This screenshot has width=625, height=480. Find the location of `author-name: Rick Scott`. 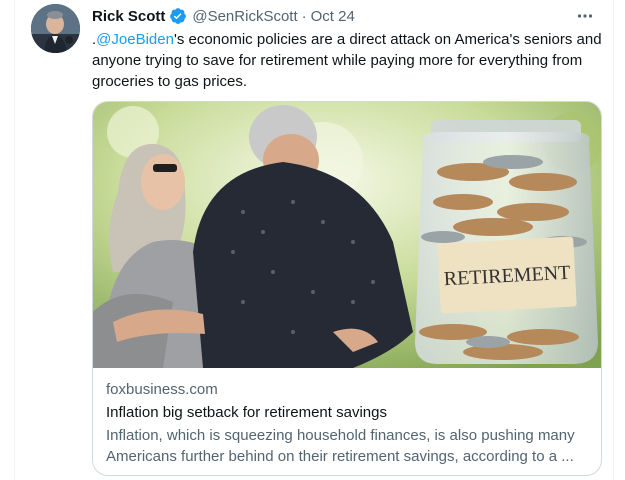

author-name: Rick Scott is located at coordinates (128, 16).